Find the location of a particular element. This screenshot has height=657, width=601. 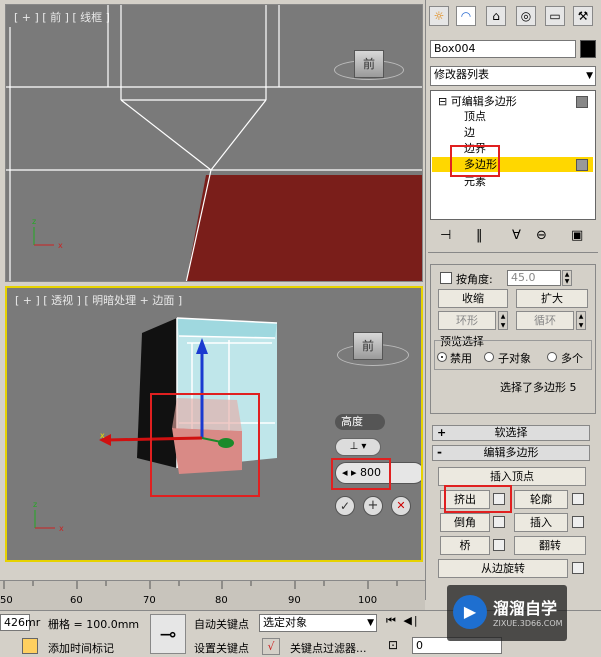

loop-button: 循环 is located at coordinates (545, 320).